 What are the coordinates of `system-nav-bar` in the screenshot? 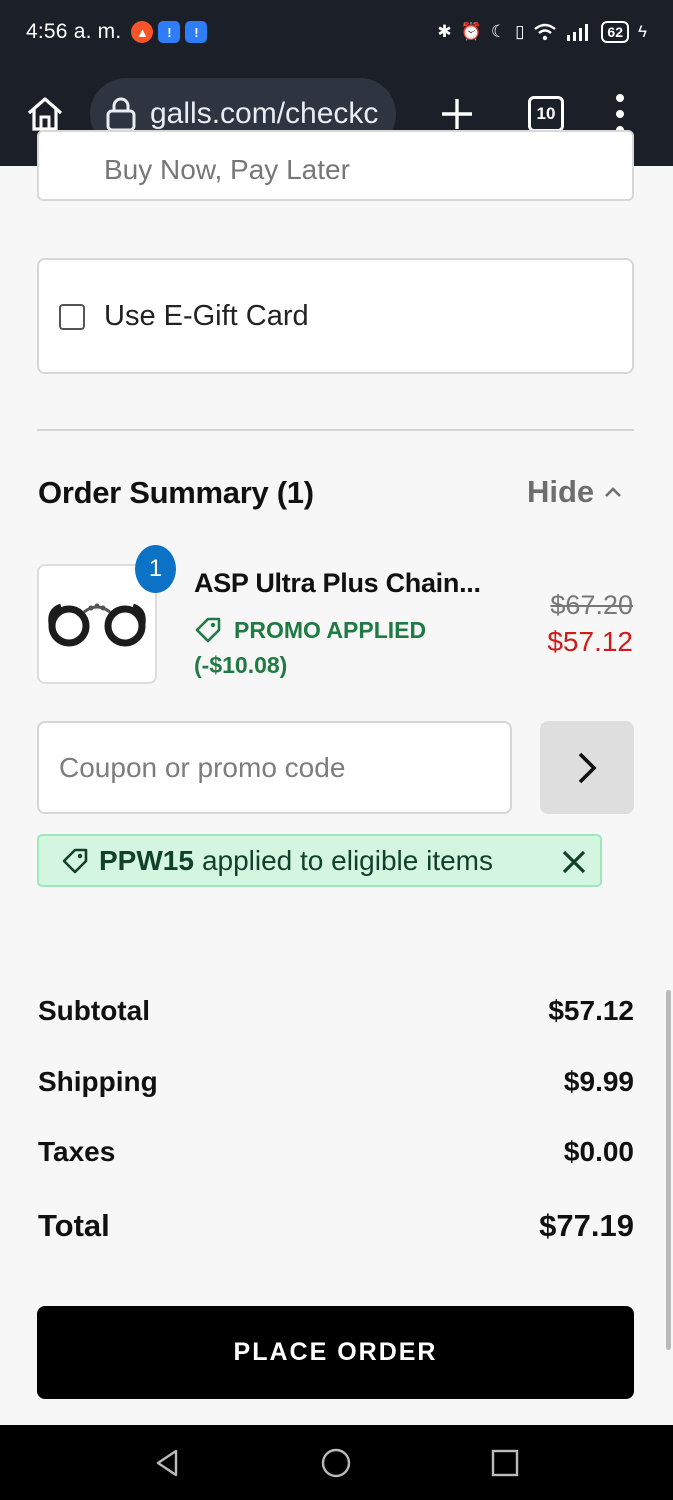 It's located at (336, 1462).